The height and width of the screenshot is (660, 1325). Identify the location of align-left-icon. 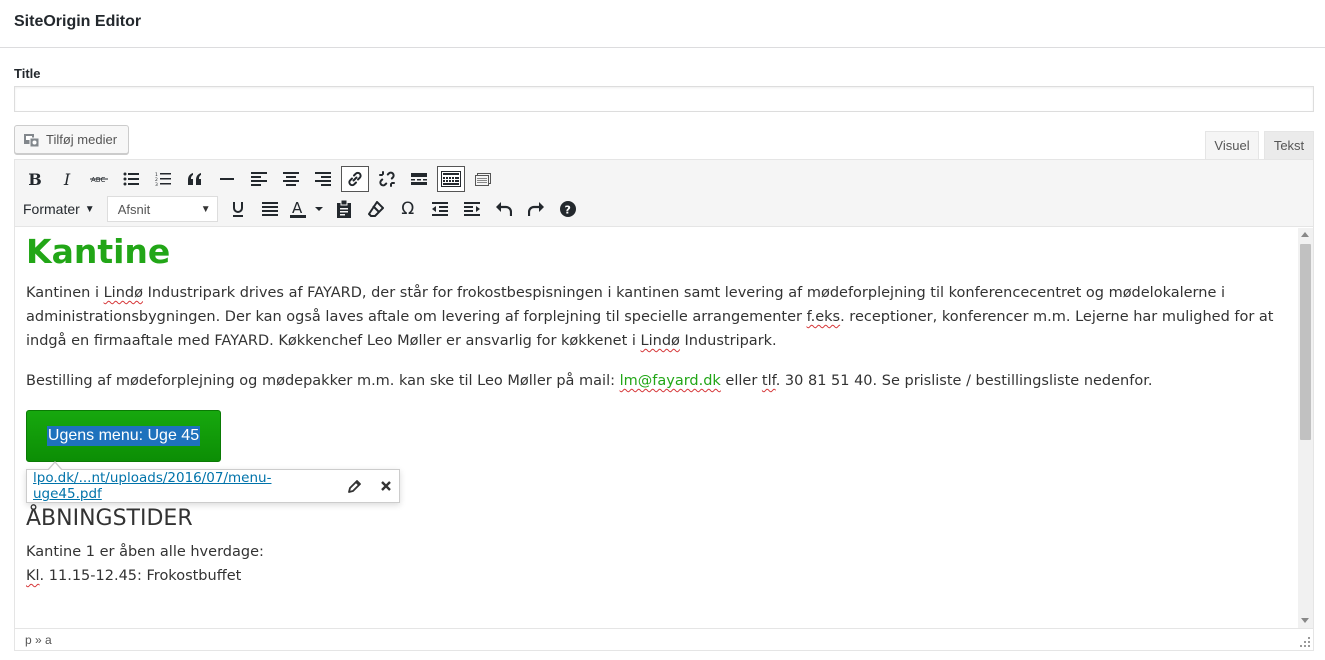
(259, 179).